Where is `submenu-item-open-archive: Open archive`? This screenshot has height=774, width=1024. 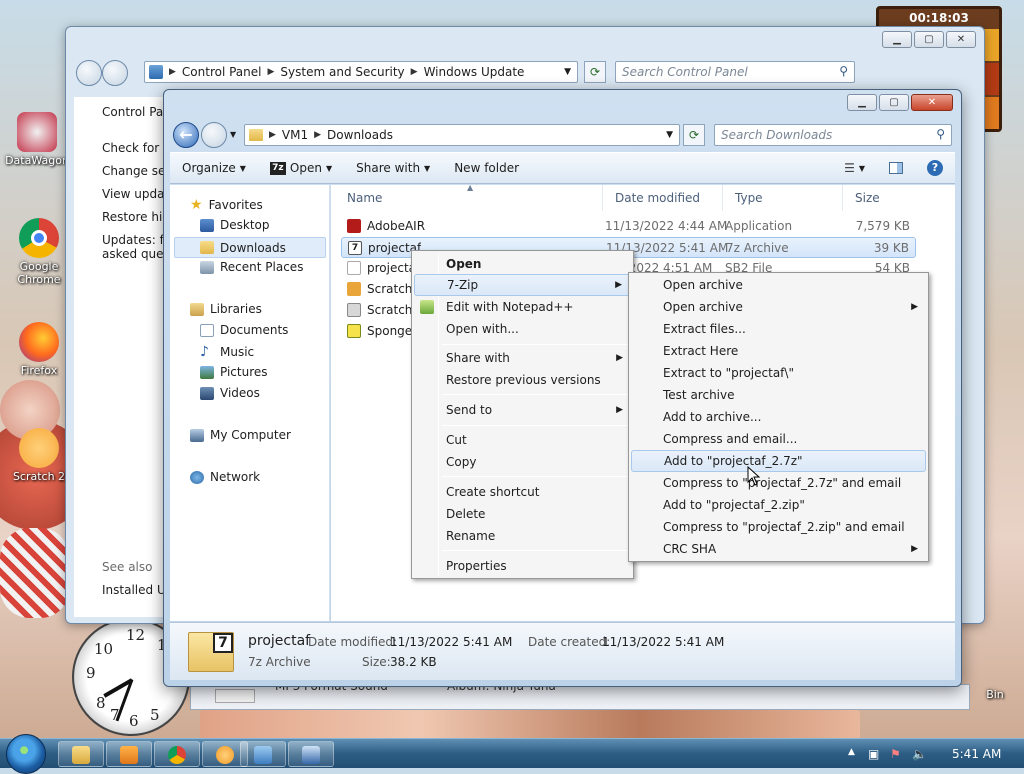
submenu-item-open-archive: Open archive is located at coordinates (778, 285).